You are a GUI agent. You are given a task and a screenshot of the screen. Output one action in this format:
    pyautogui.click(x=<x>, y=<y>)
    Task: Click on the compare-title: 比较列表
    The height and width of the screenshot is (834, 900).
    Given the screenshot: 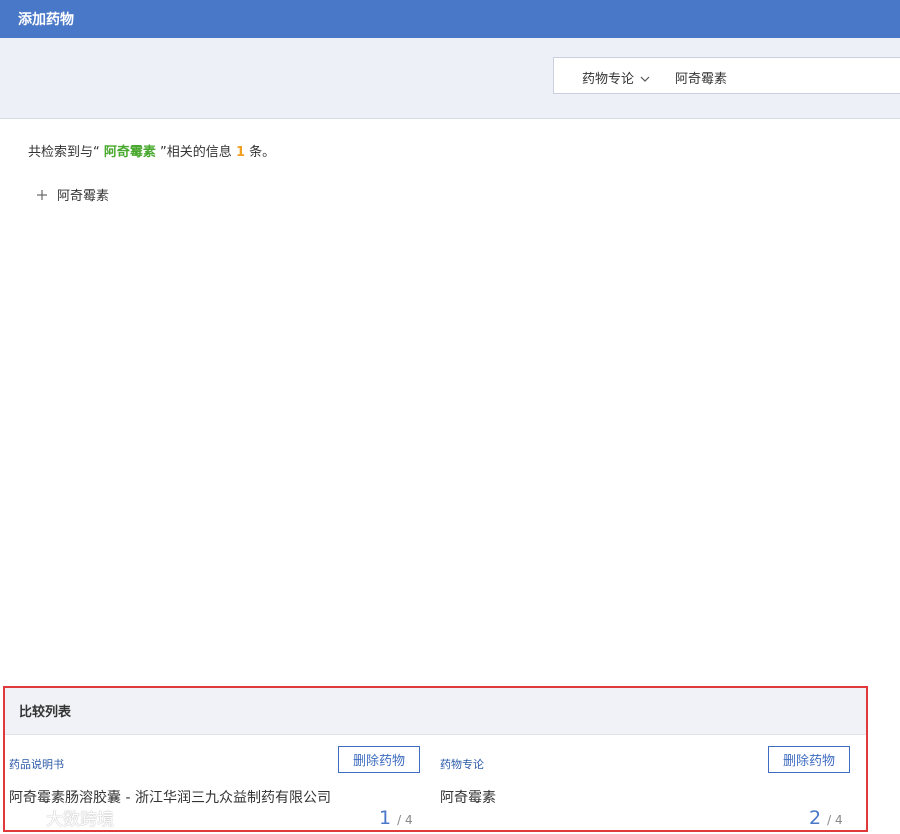 What is the action you would take?
    pyautogui.click(x=45, y=712)
    